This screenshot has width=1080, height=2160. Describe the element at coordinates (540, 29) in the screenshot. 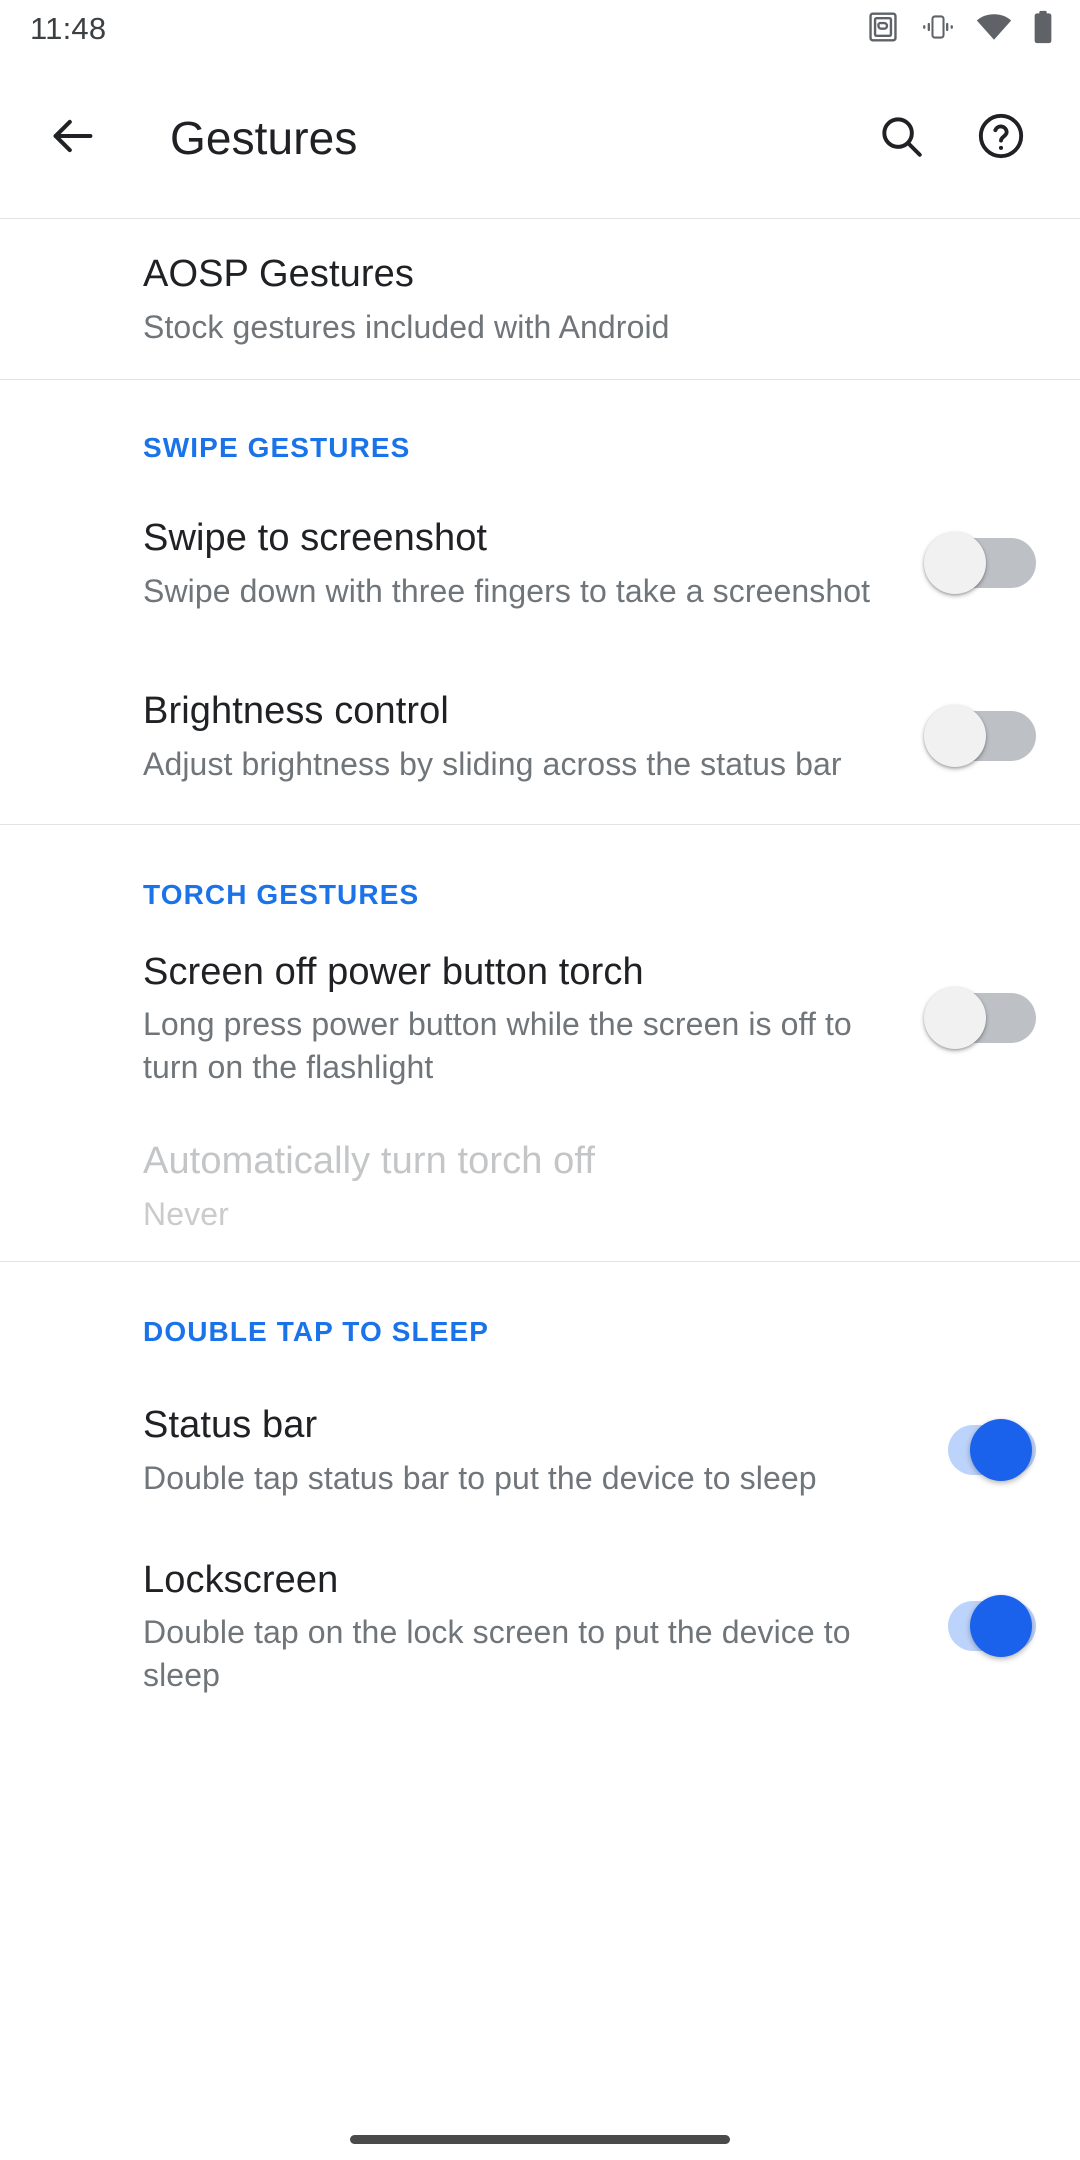

I see `status-bar: 11:48` at that location.